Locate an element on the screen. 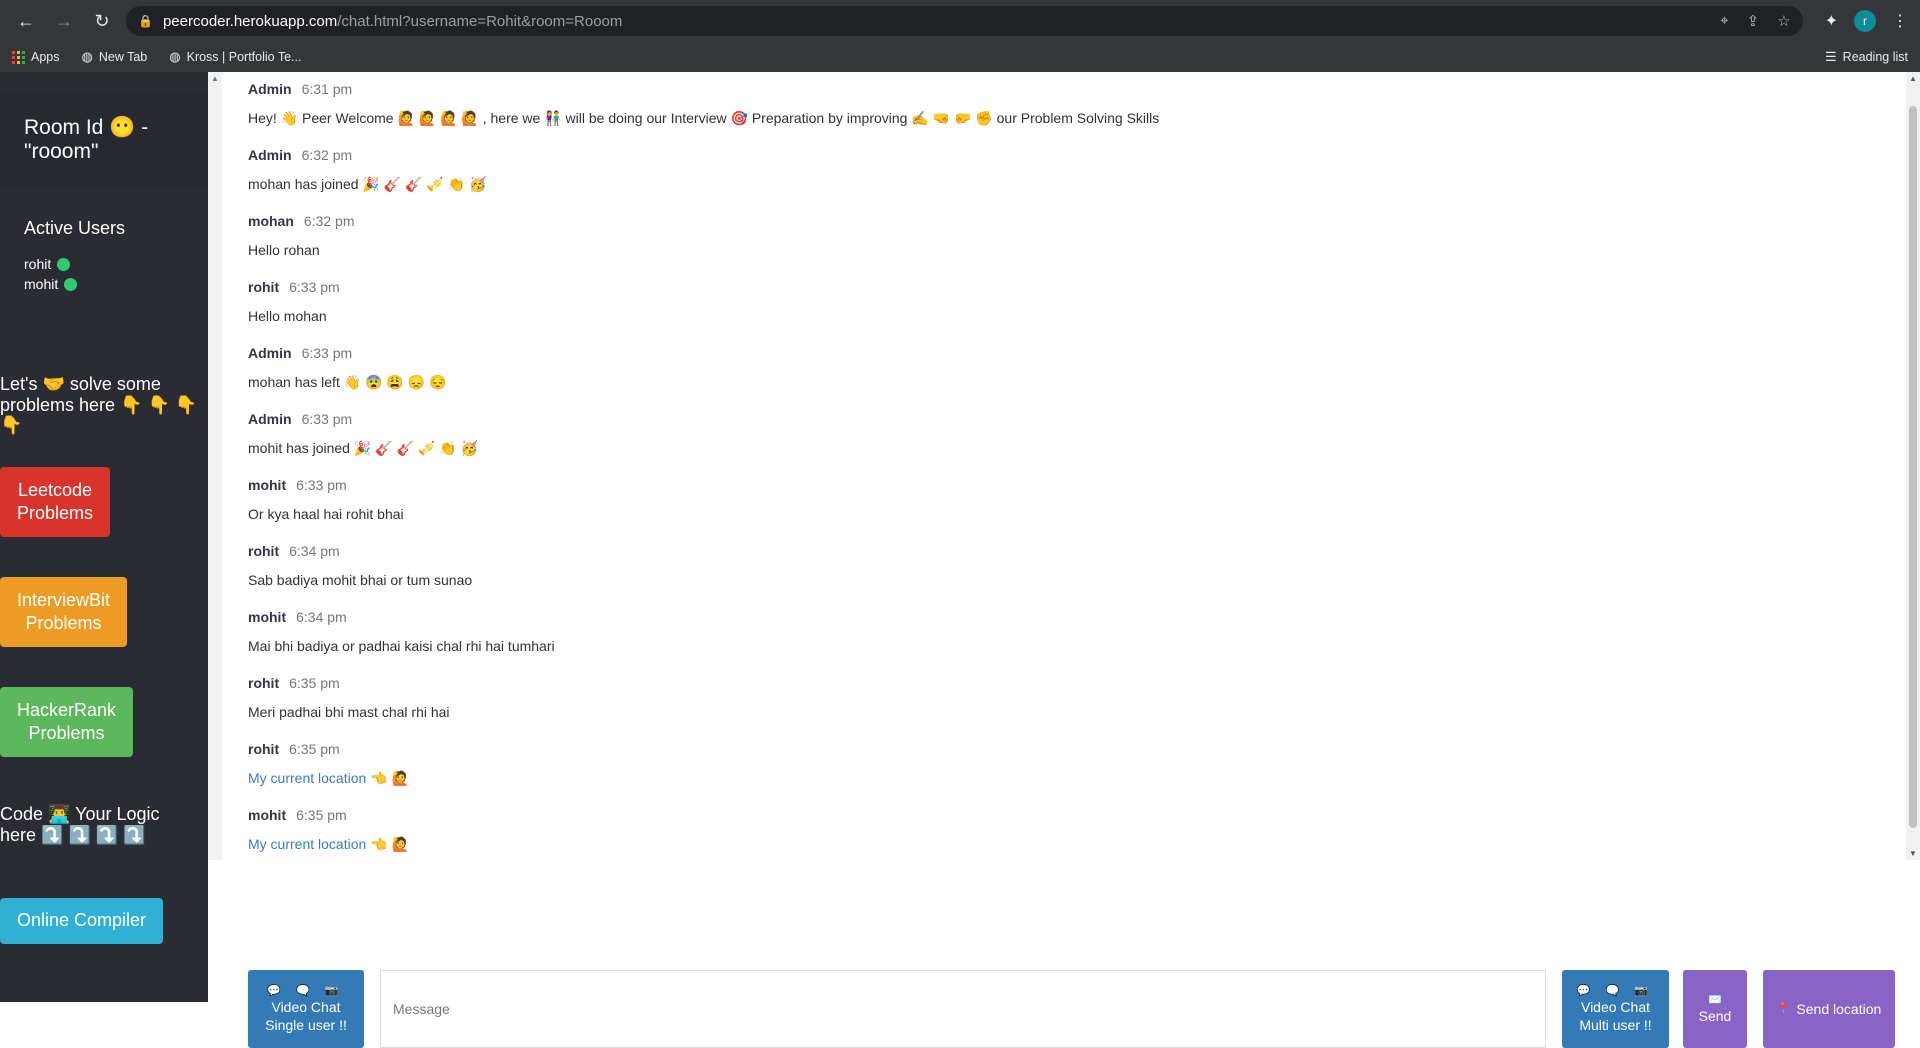 This screenshot has width=1920, height=1048. message-body: mohan has joined 🎉 🎸 🎸 🎺 👏 🥳 is located at coordinates (367, 183).